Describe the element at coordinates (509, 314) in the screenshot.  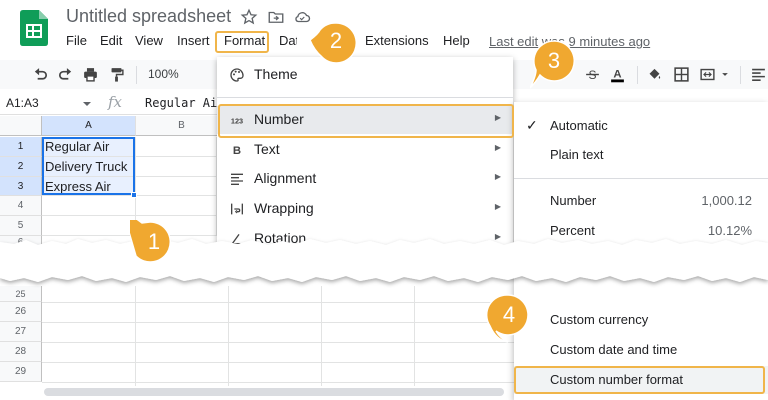
I see `callout-number: 4` at that location.